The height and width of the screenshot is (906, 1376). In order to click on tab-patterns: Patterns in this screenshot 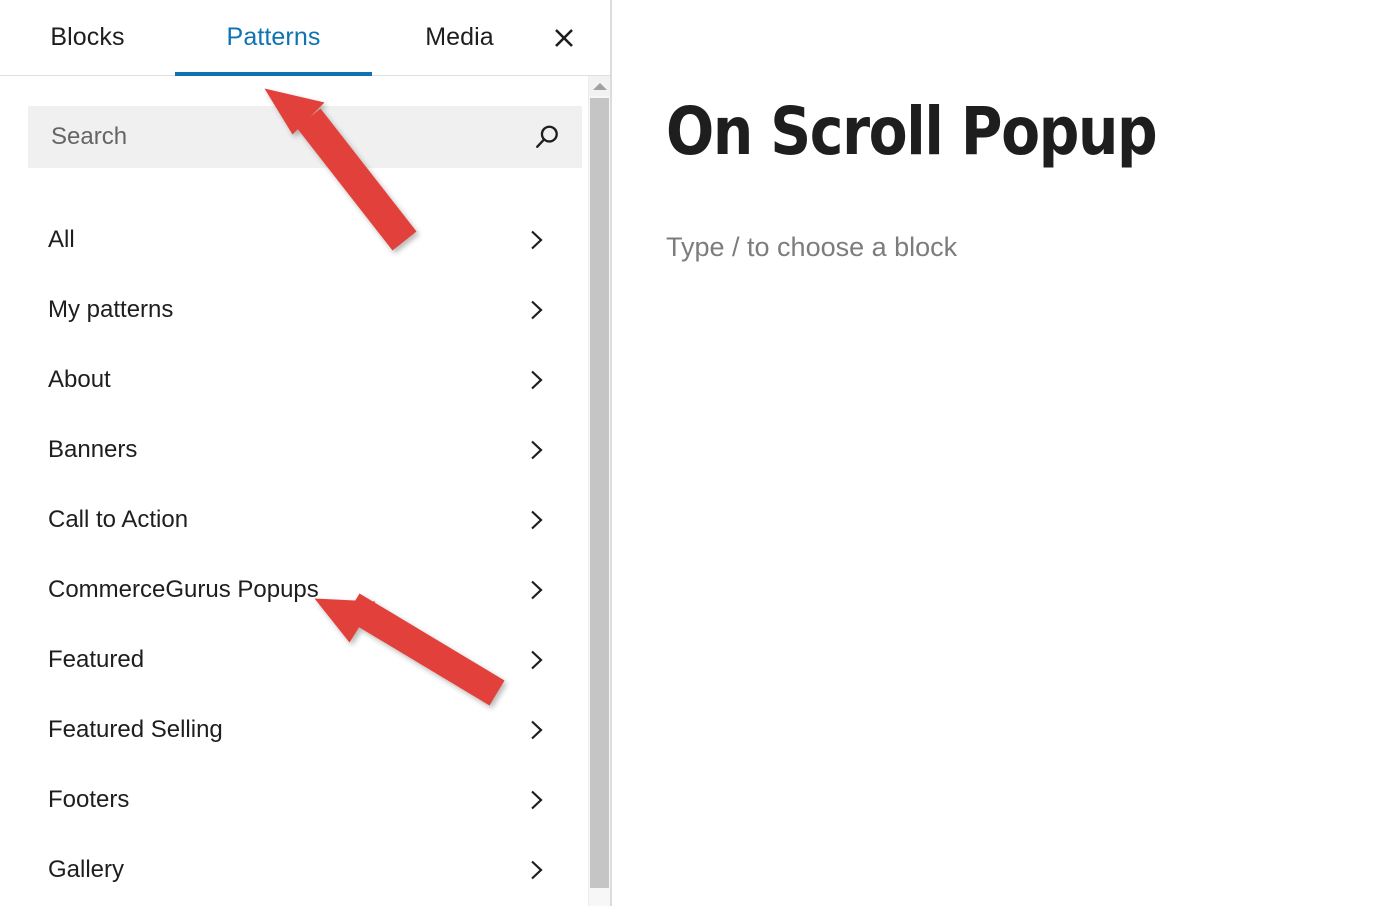, I will do `click(273, 38)`.